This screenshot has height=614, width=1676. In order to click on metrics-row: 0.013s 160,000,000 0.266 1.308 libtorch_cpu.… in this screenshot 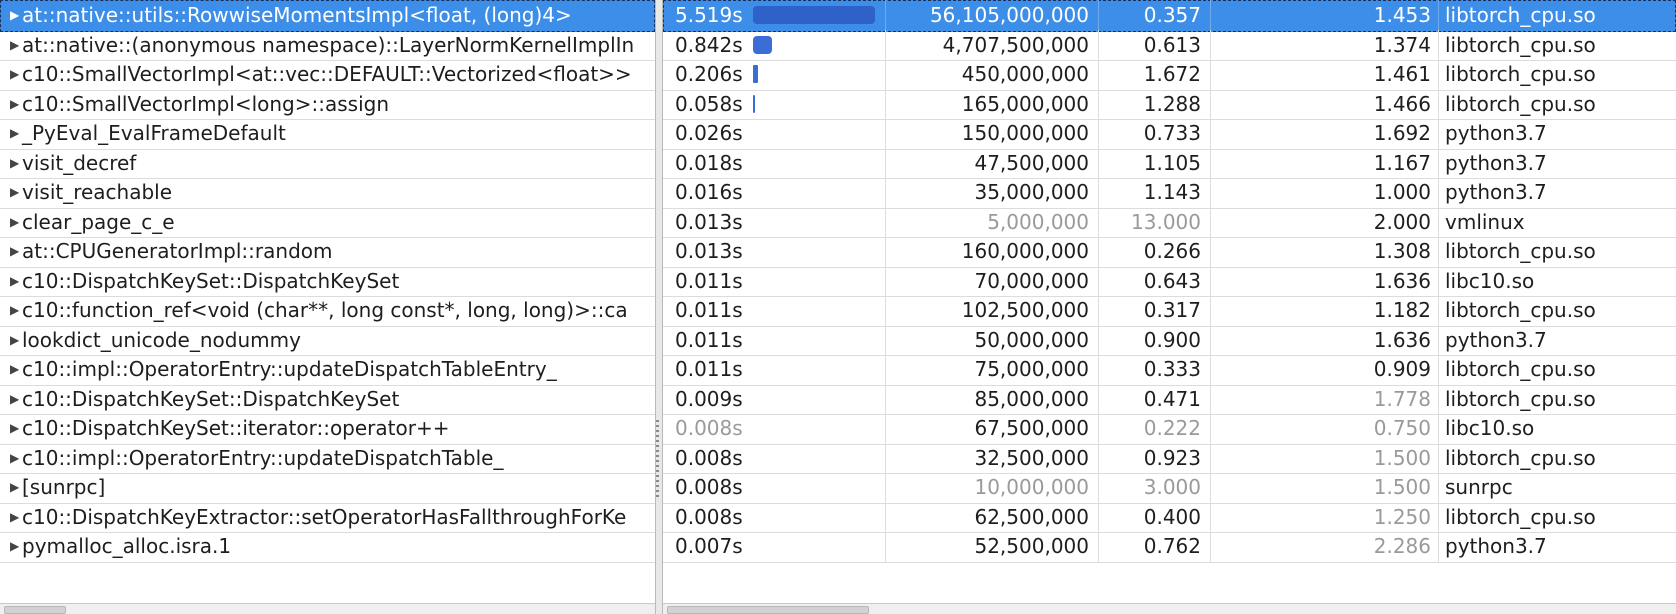, I will do `click(1169, 252)`.